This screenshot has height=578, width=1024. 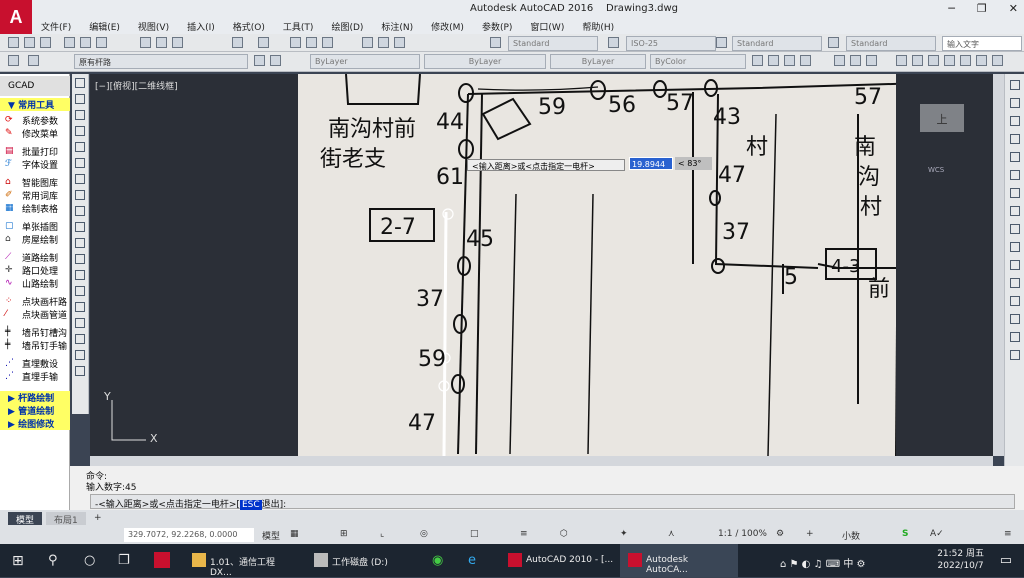 What do you see at coordinates (35, 226) in the screenshot?
I see `menu-item-single-insert: ▢ 单张插图` at bounding box center [35, 226].